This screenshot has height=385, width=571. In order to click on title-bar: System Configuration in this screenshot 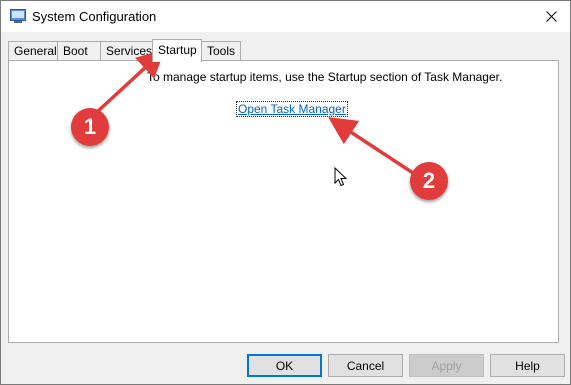, I will do `click(285, 16)`.